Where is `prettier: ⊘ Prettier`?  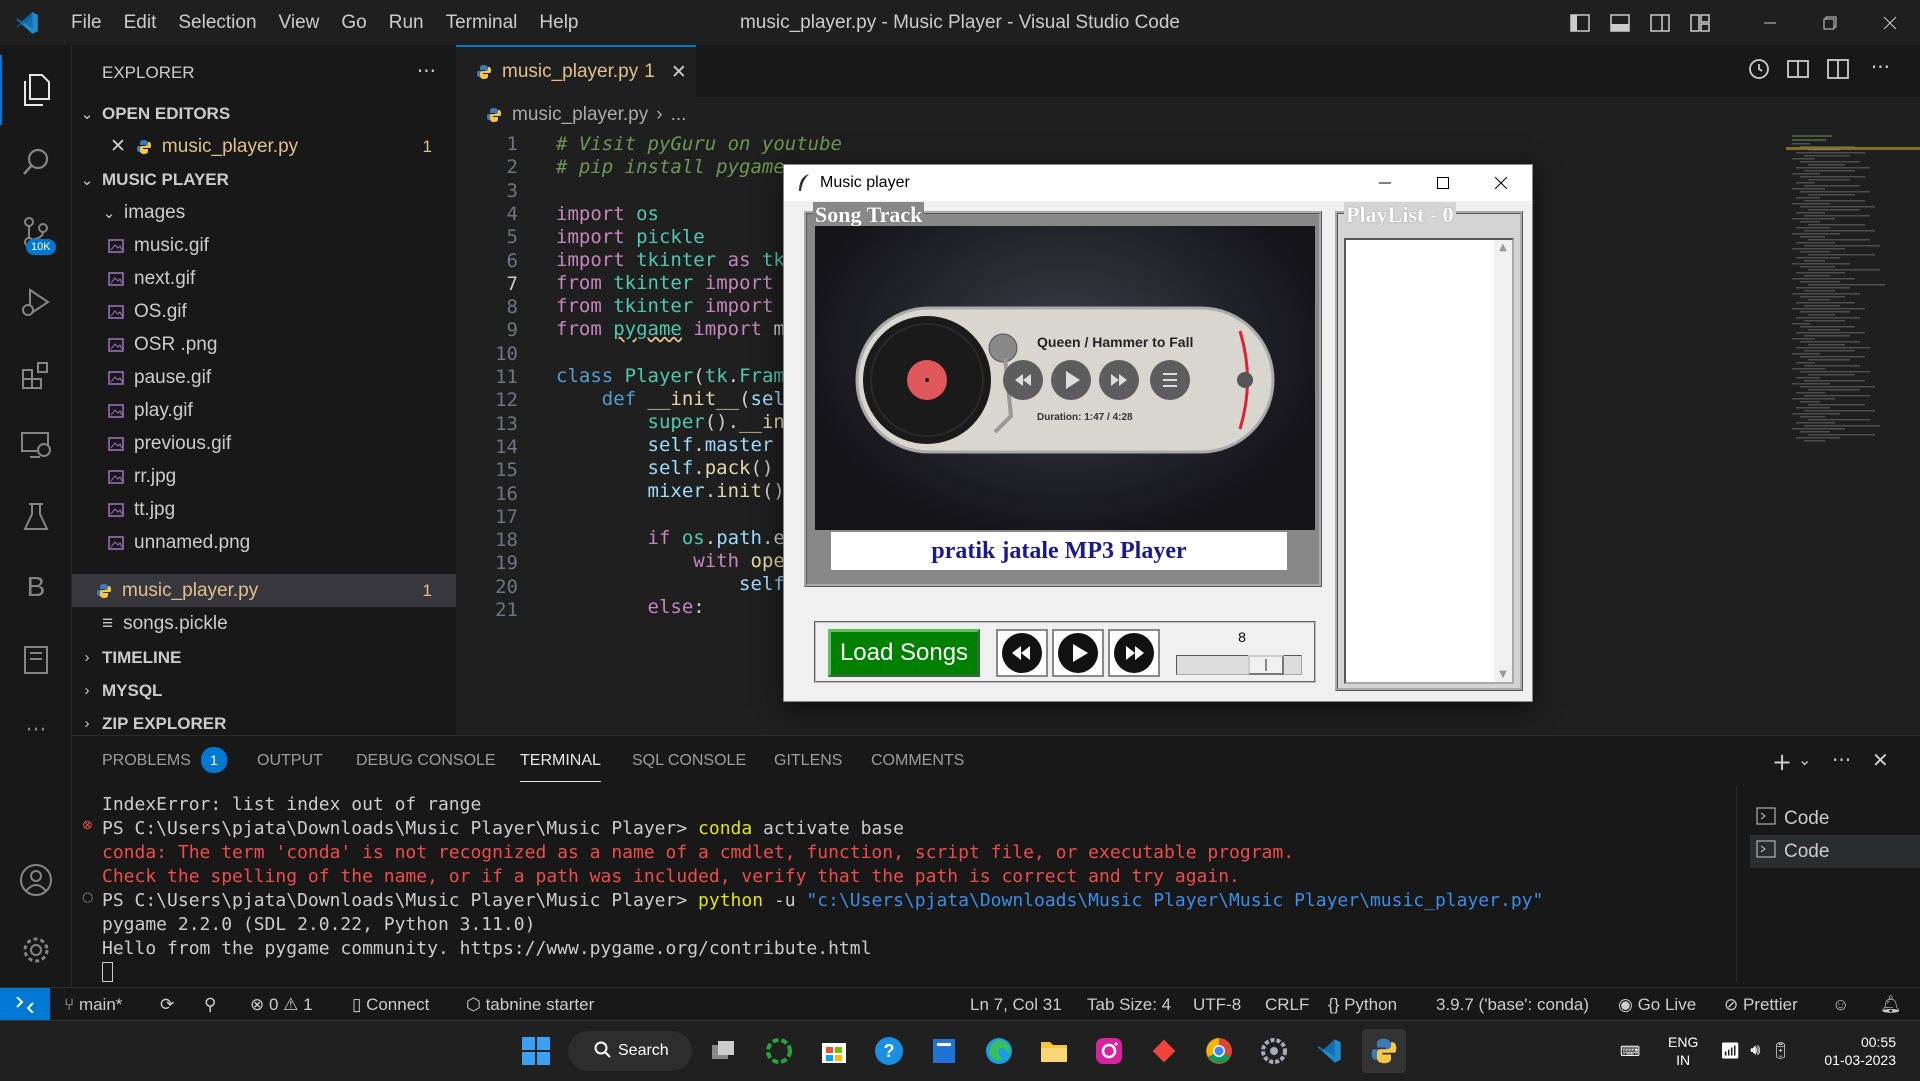 prettier: ⊘ Prettier is located at coordinates (1761, 1004).